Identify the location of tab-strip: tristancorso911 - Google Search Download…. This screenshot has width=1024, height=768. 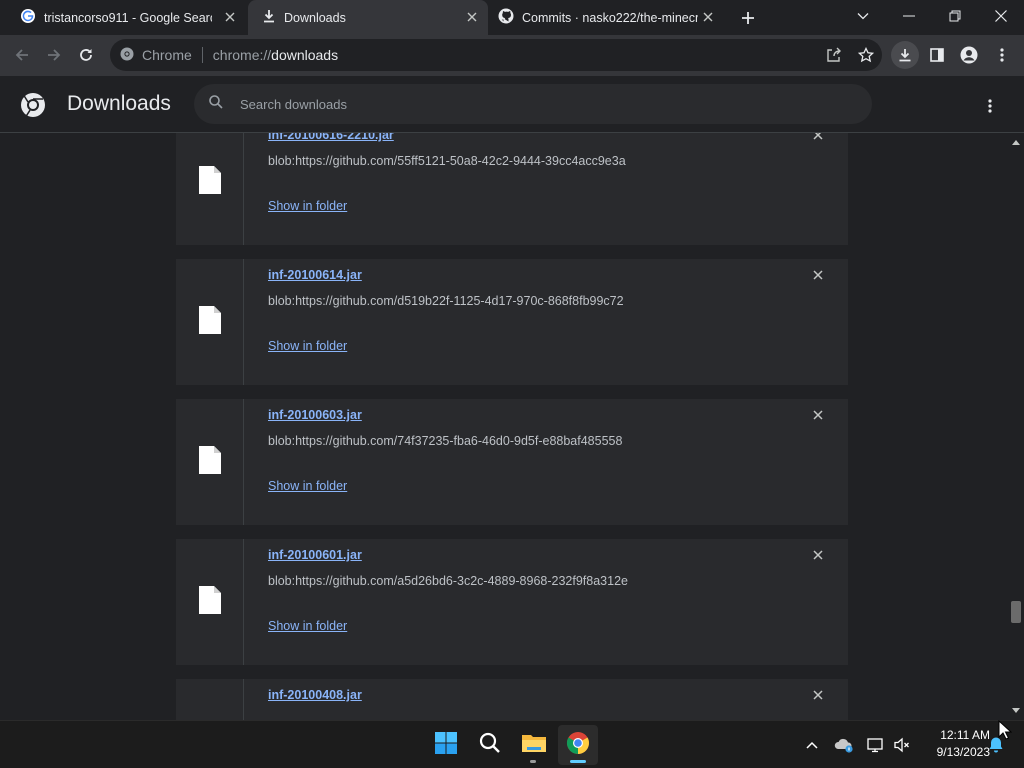
(512, 17).